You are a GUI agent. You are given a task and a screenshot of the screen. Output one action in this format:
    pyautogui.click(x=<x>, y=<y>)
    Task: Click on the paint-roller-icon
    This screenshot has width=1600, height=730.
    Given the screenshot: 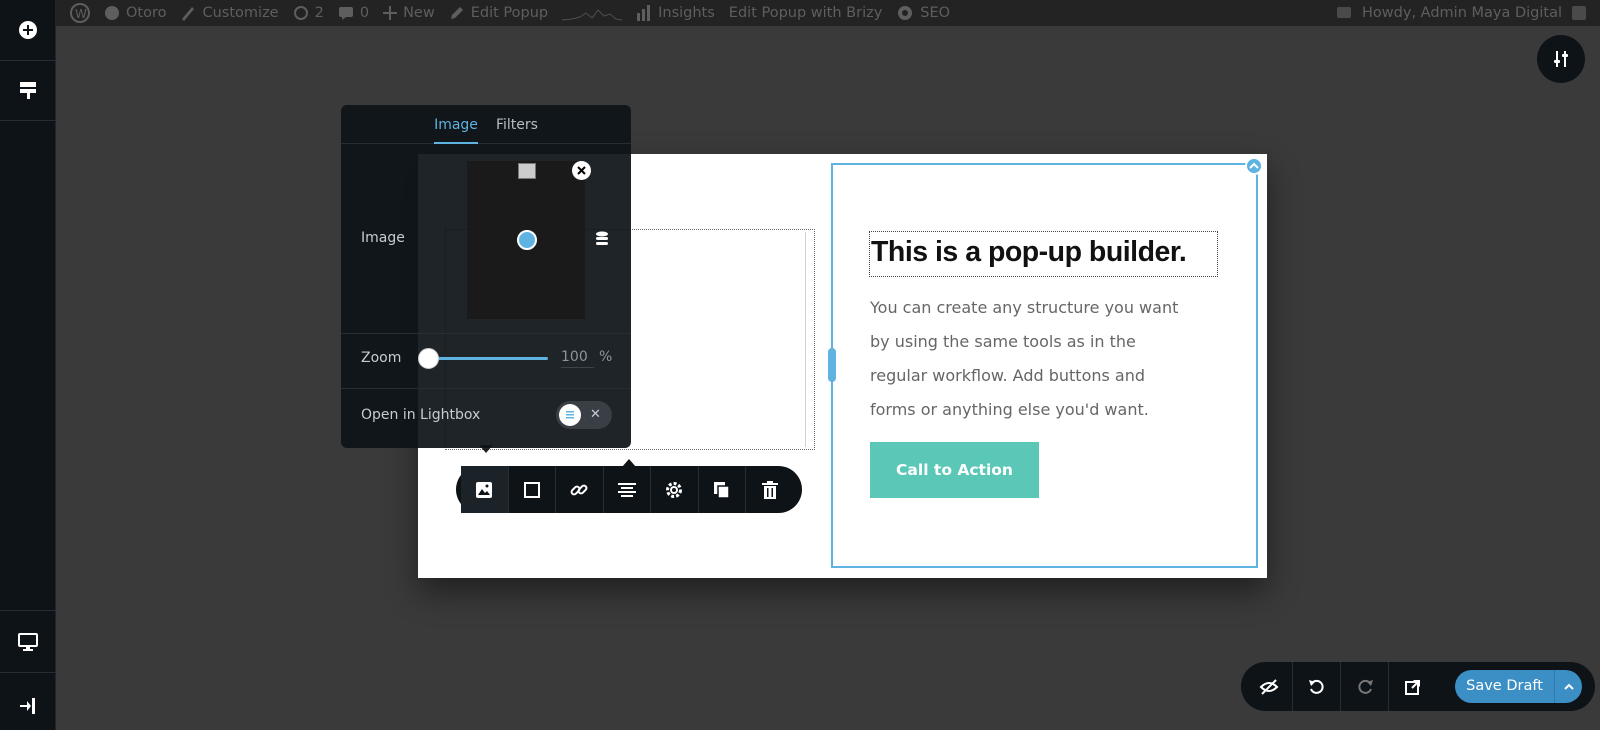 What is the action you would take?
    pyautogui.click(x=28, y=90)
    